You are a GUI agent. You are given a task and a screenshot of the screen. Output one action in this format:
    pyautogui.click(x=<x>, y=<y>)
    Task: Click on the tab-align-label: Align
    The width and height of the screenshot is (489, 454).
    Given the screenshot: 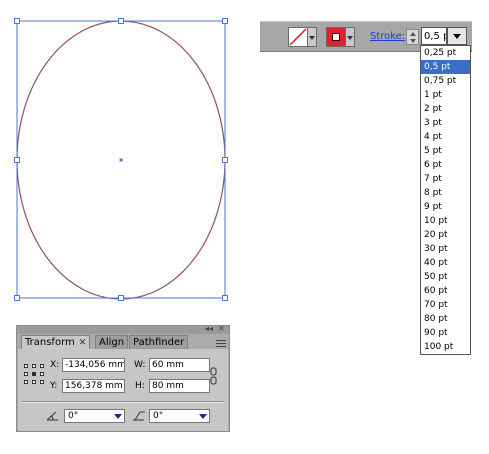 What is the action you would take?
    pyautogui.click(x=112, y=342)
    